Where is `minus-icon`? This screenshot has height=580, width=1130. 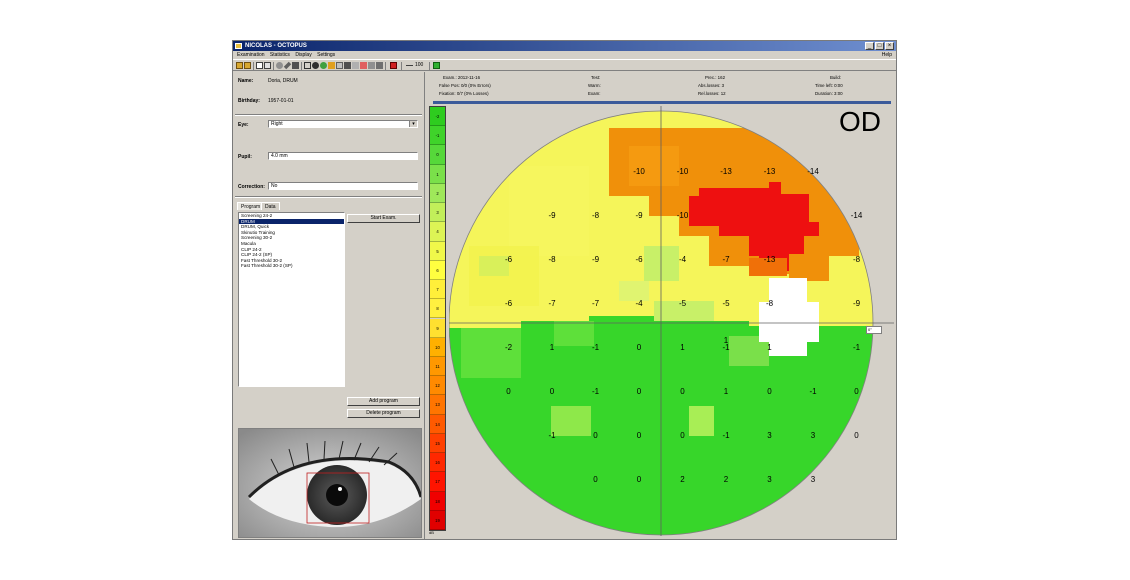
minus-icon is located at coordinates (409, 67).